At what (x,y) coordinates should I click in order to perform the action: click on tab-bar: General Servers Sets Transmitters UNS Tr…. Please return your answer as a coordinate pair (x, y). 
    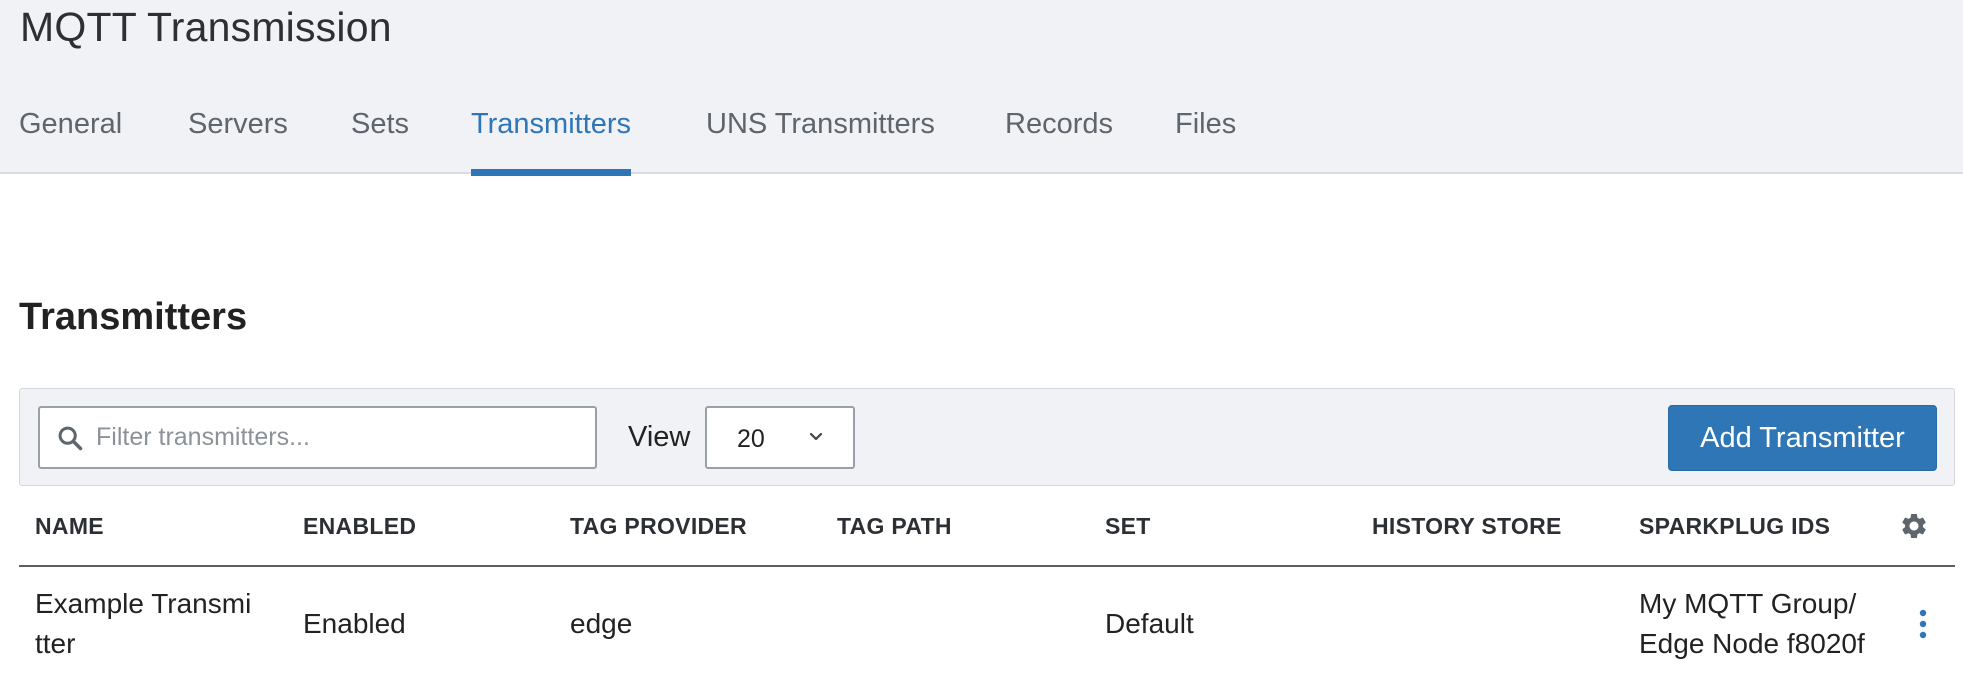
    Looking at the image, I should click on (981, 140).